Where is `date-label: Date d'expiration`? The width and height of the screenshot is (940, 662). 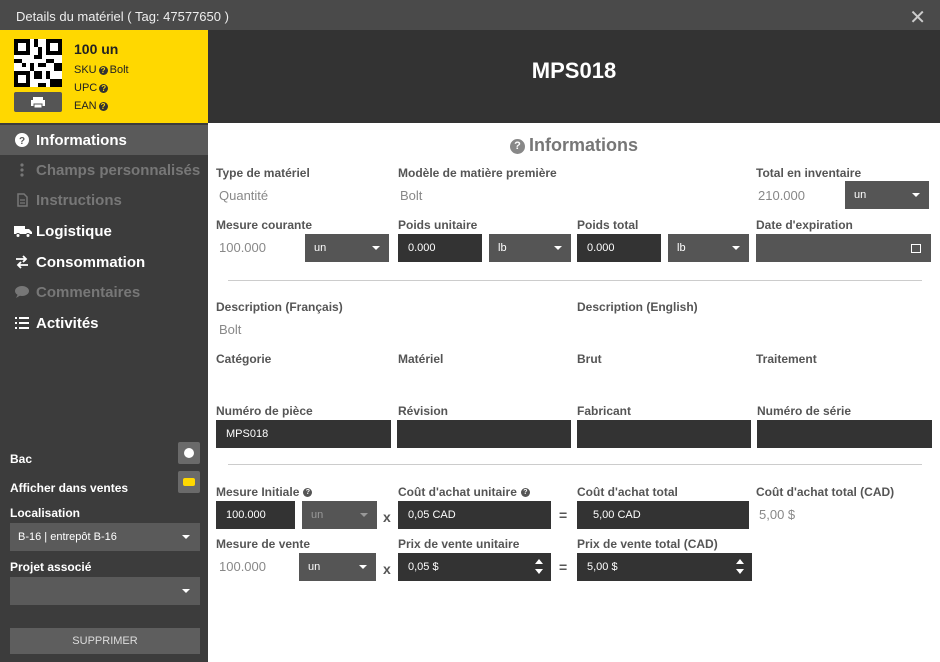
date-label: Date d'expiration is located at coordinates (804, 225).